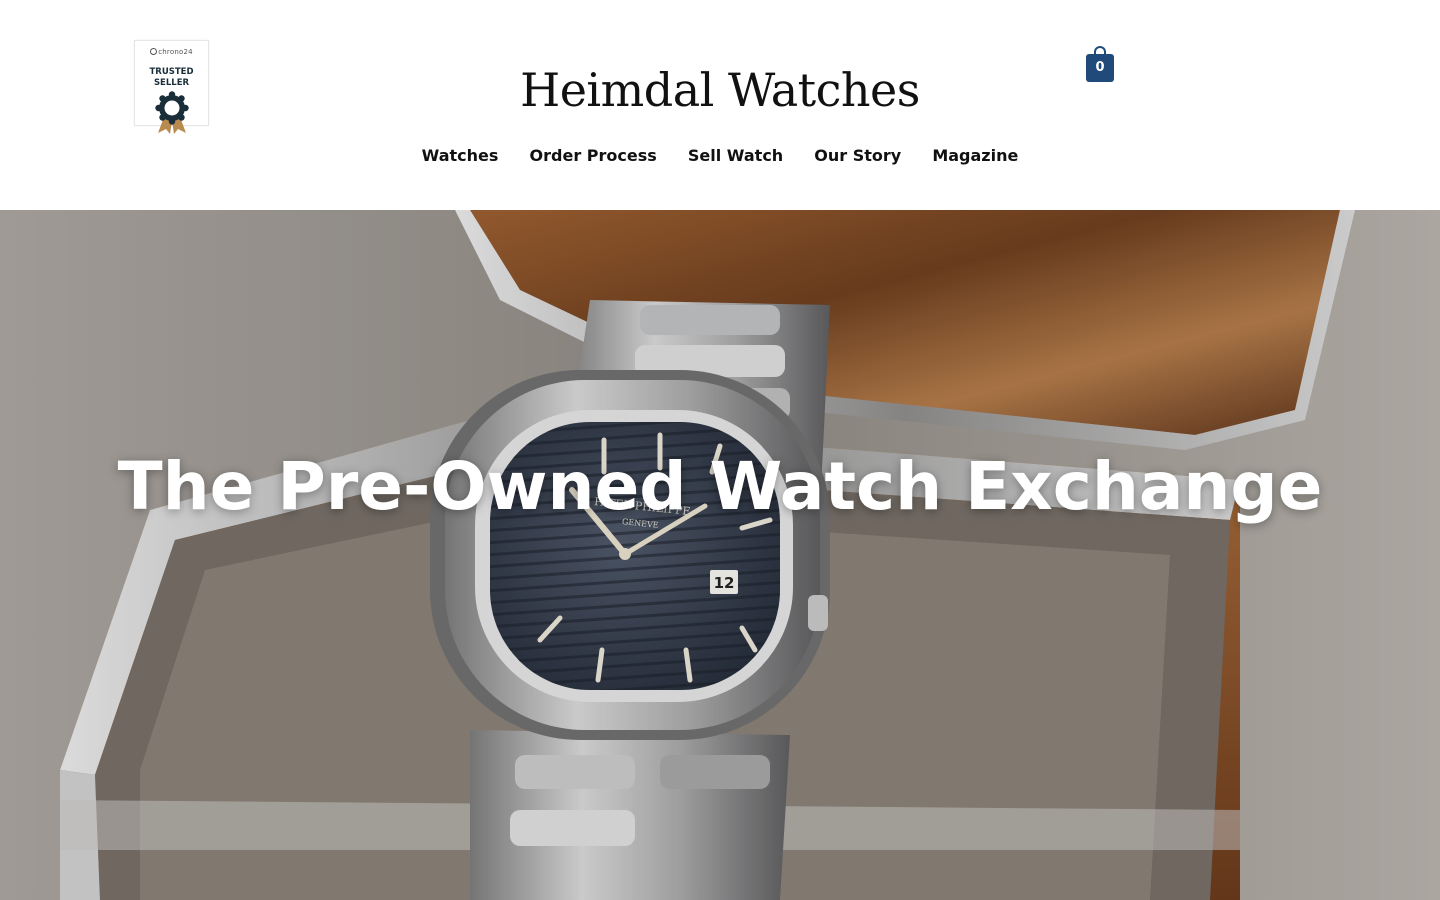  What do you see at coordinates (720, 90) in the screenshot?
I see `site-logo: Heimdal Watches` at bounding box center [720, 90].